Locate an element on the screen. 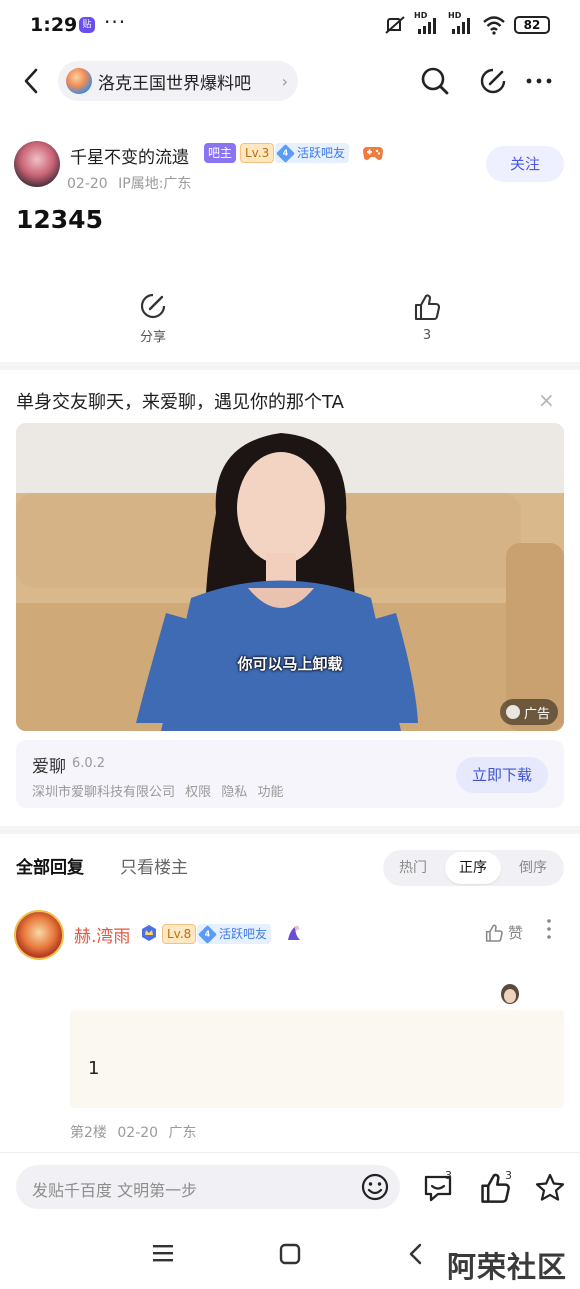 The width and height of the screenshot is (580, 1289). gamepad-icon is located at coordinates (373, 153).